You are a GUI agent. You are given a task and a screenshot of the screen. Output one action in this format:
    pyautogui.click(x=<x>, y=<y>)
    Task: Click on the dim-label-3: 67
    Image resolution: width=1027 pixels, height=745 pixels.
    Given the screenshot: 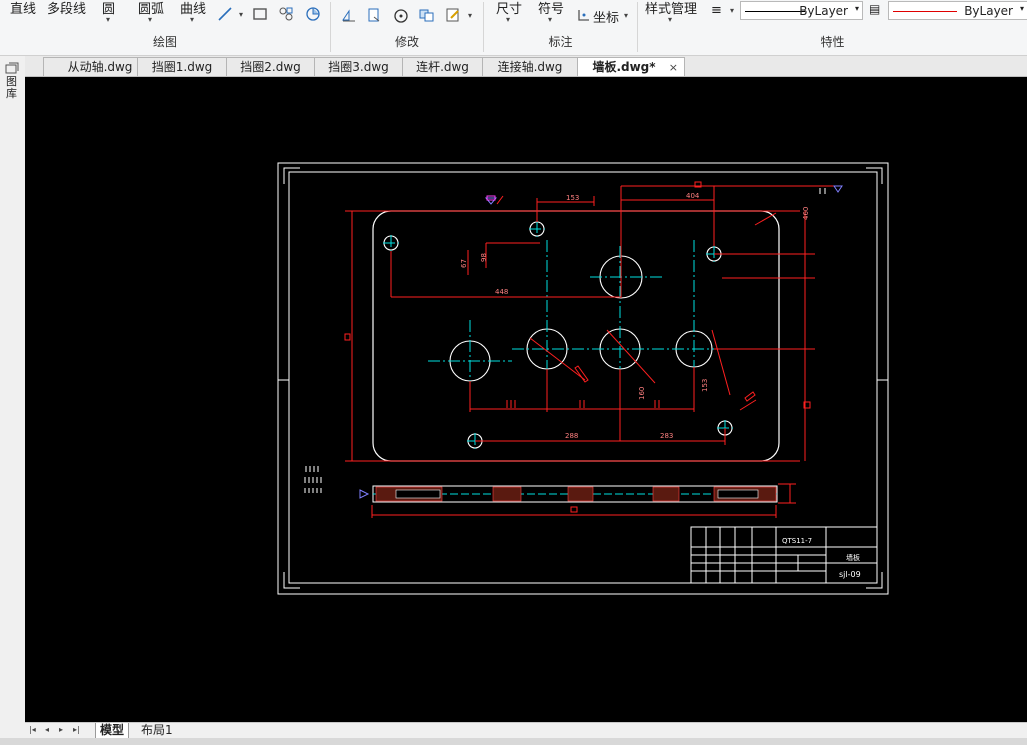 What is the action you would take?
    pyautogui.click(x=464, y=263)
    